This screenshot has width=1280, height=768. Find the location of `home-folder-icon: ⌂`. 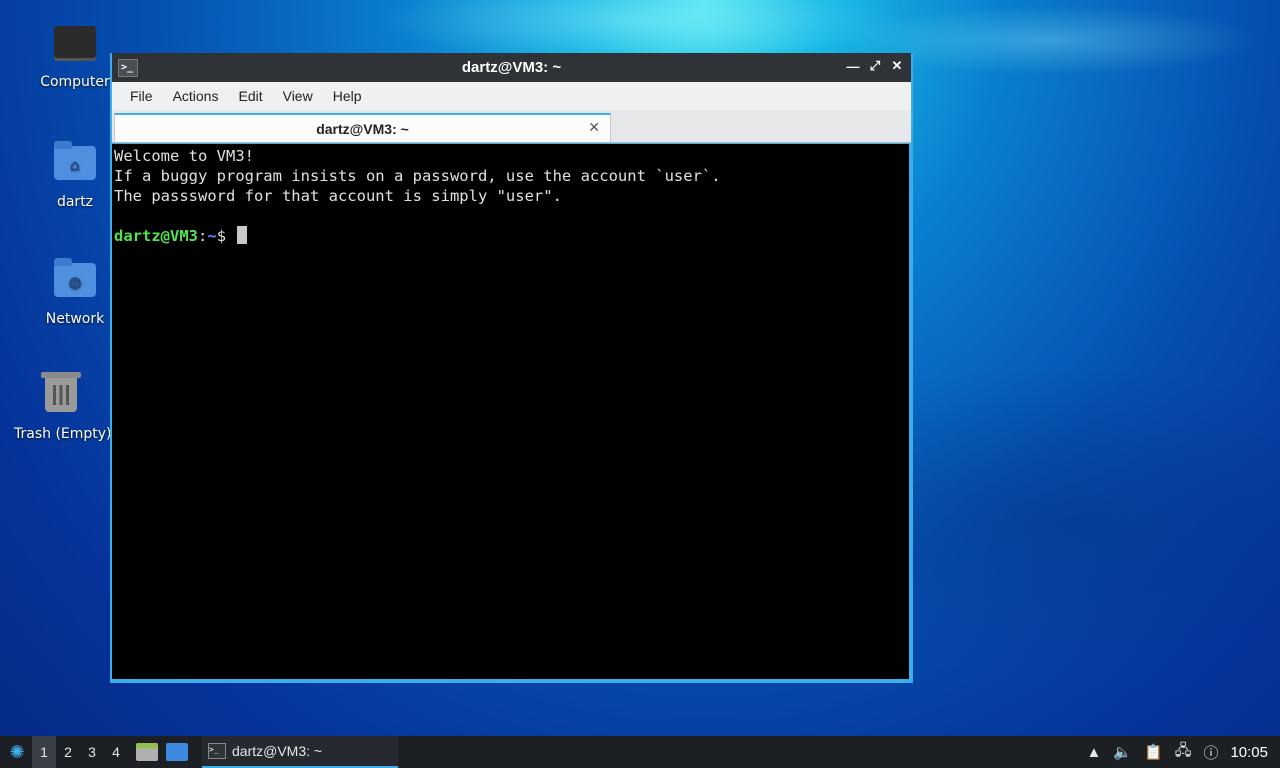

home-folder-icon: ⌂ is located at coordinates (75, 164).